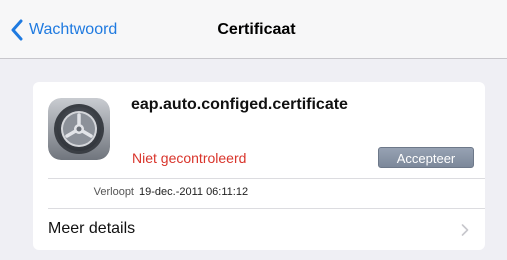  What do you see at coordinates (259, 195) in the screenshot?
I see `expiry-row: Verloopt 19-dec.-2011 06:11:12` at bounding box center [259, 195].